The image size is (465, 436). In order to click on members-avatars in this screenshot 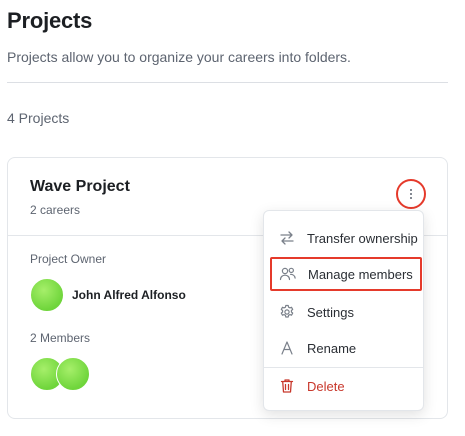, I will do `click(60, 374)`.